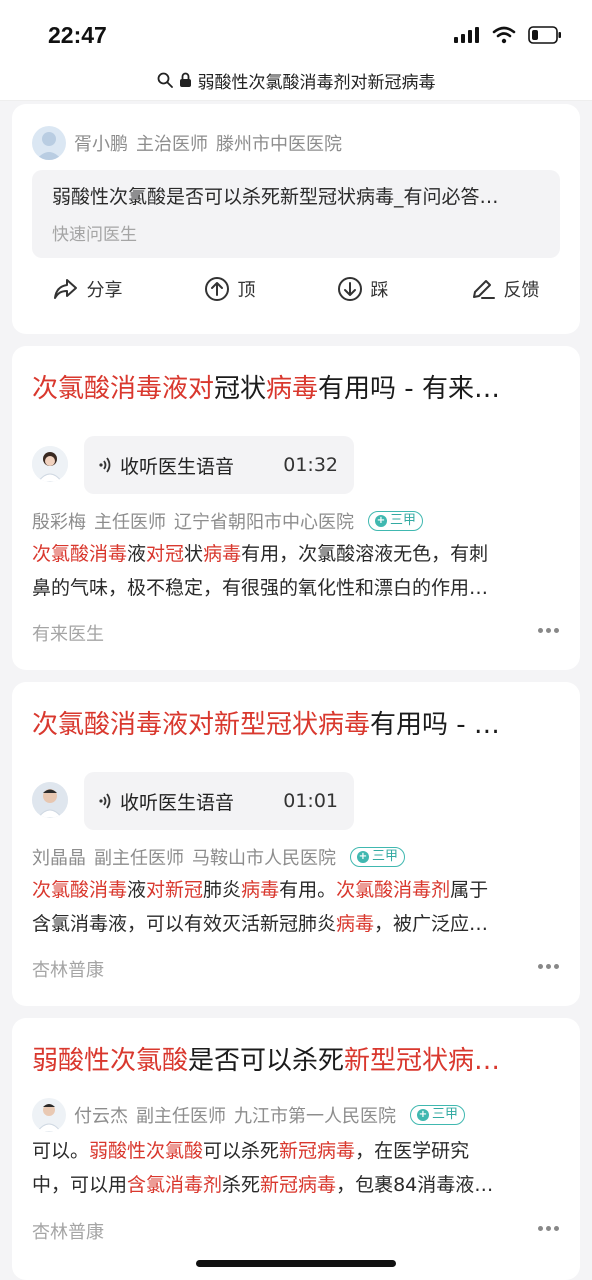  I want to click on voice-player: 收听医生语音 01:01, so click(219, 801).